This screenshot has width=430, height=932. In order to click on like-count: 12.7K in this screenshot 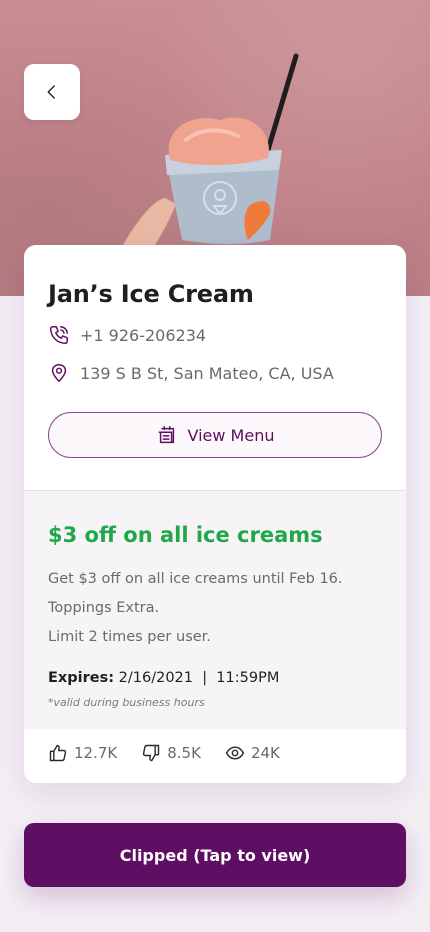, I will do `click(96, 753)`.